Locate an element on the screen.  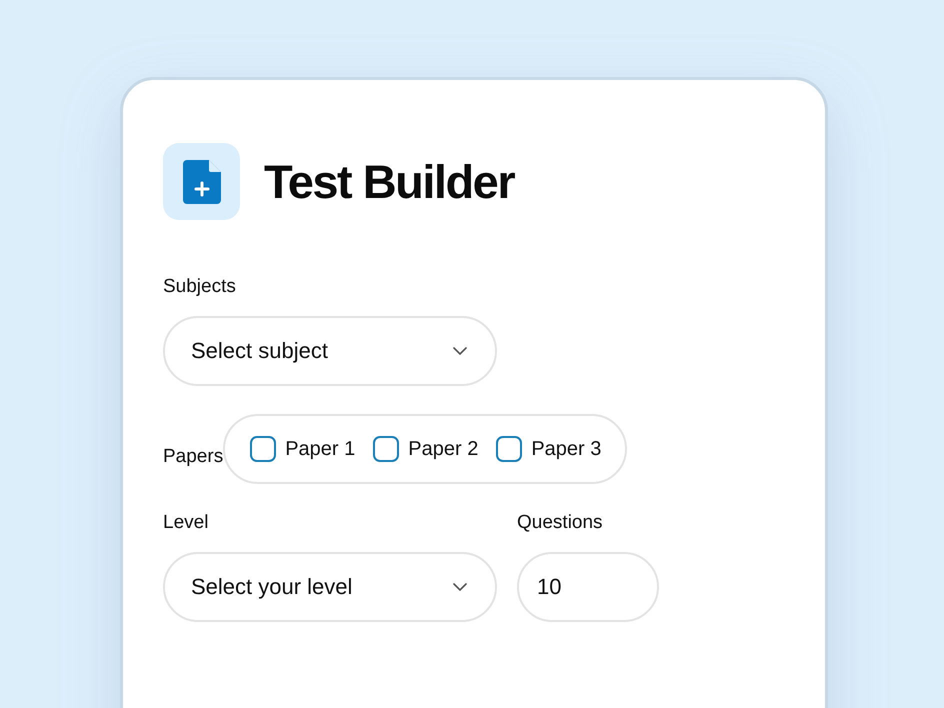
dropdown-placeholder: Select subject is located at coordinates (259, 351).